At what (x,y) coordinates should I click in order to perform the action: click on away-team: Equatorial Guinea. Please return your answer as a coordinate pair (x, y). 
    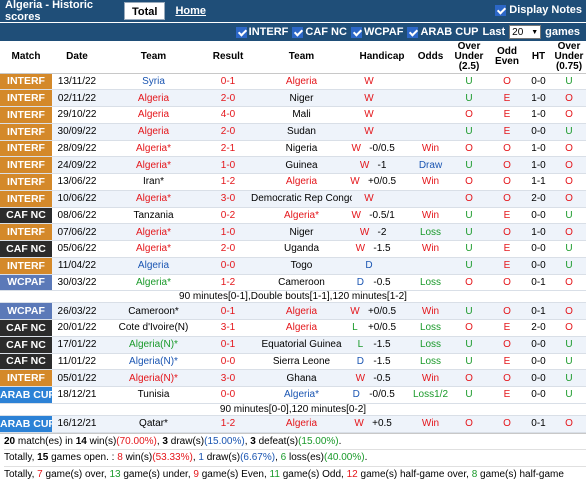
    Looking at the image, I should click on (301, 345).